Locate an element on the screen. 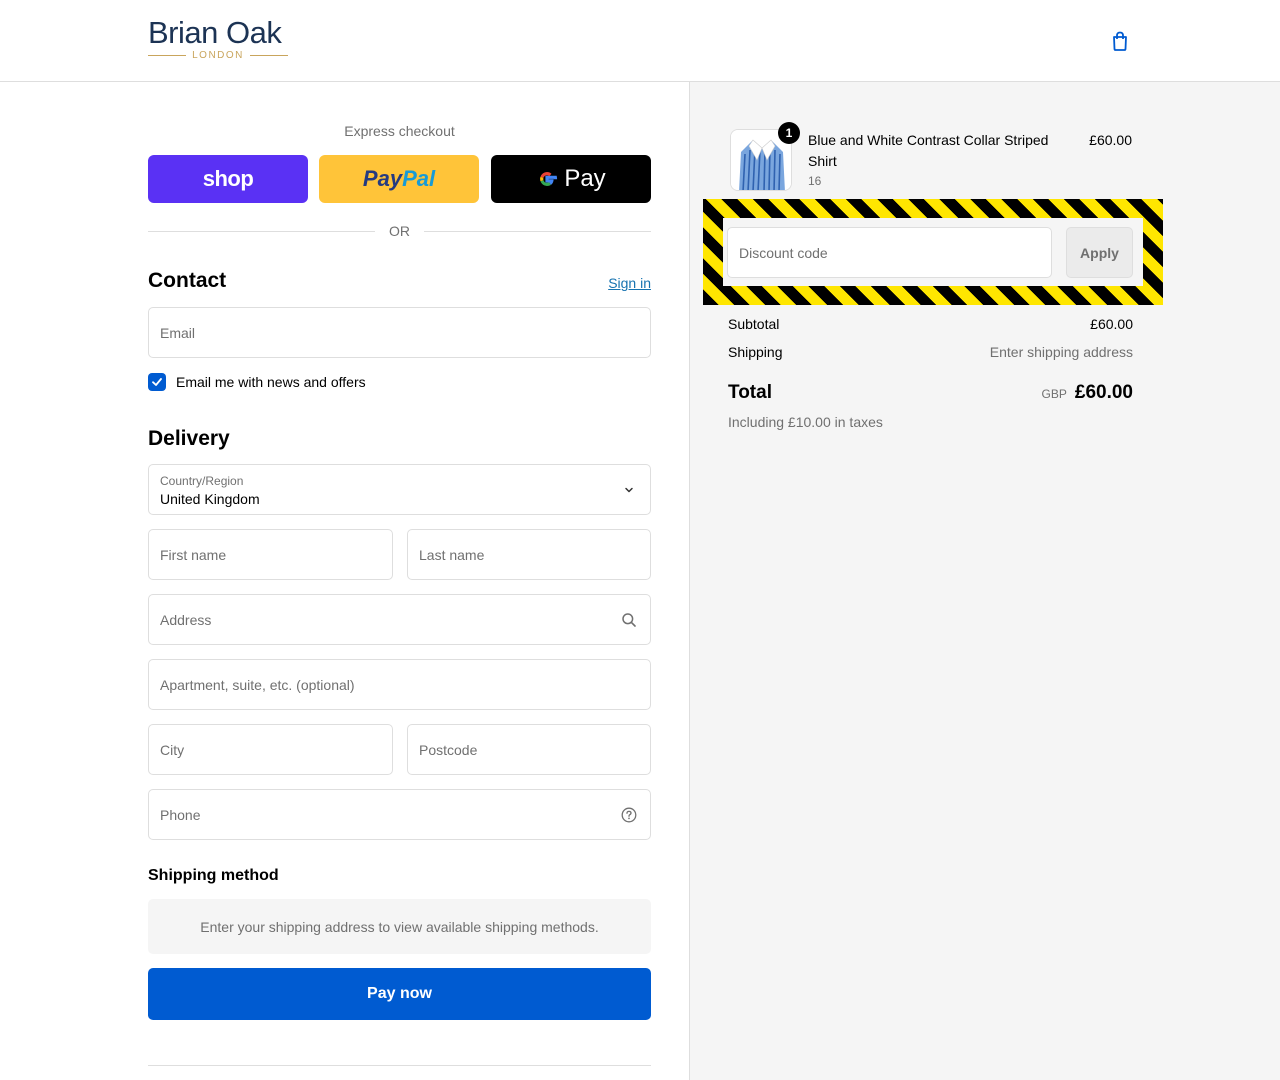 The height and width of the screenshot is (1080, 1280). address-field is located at coordinates (399, 619).